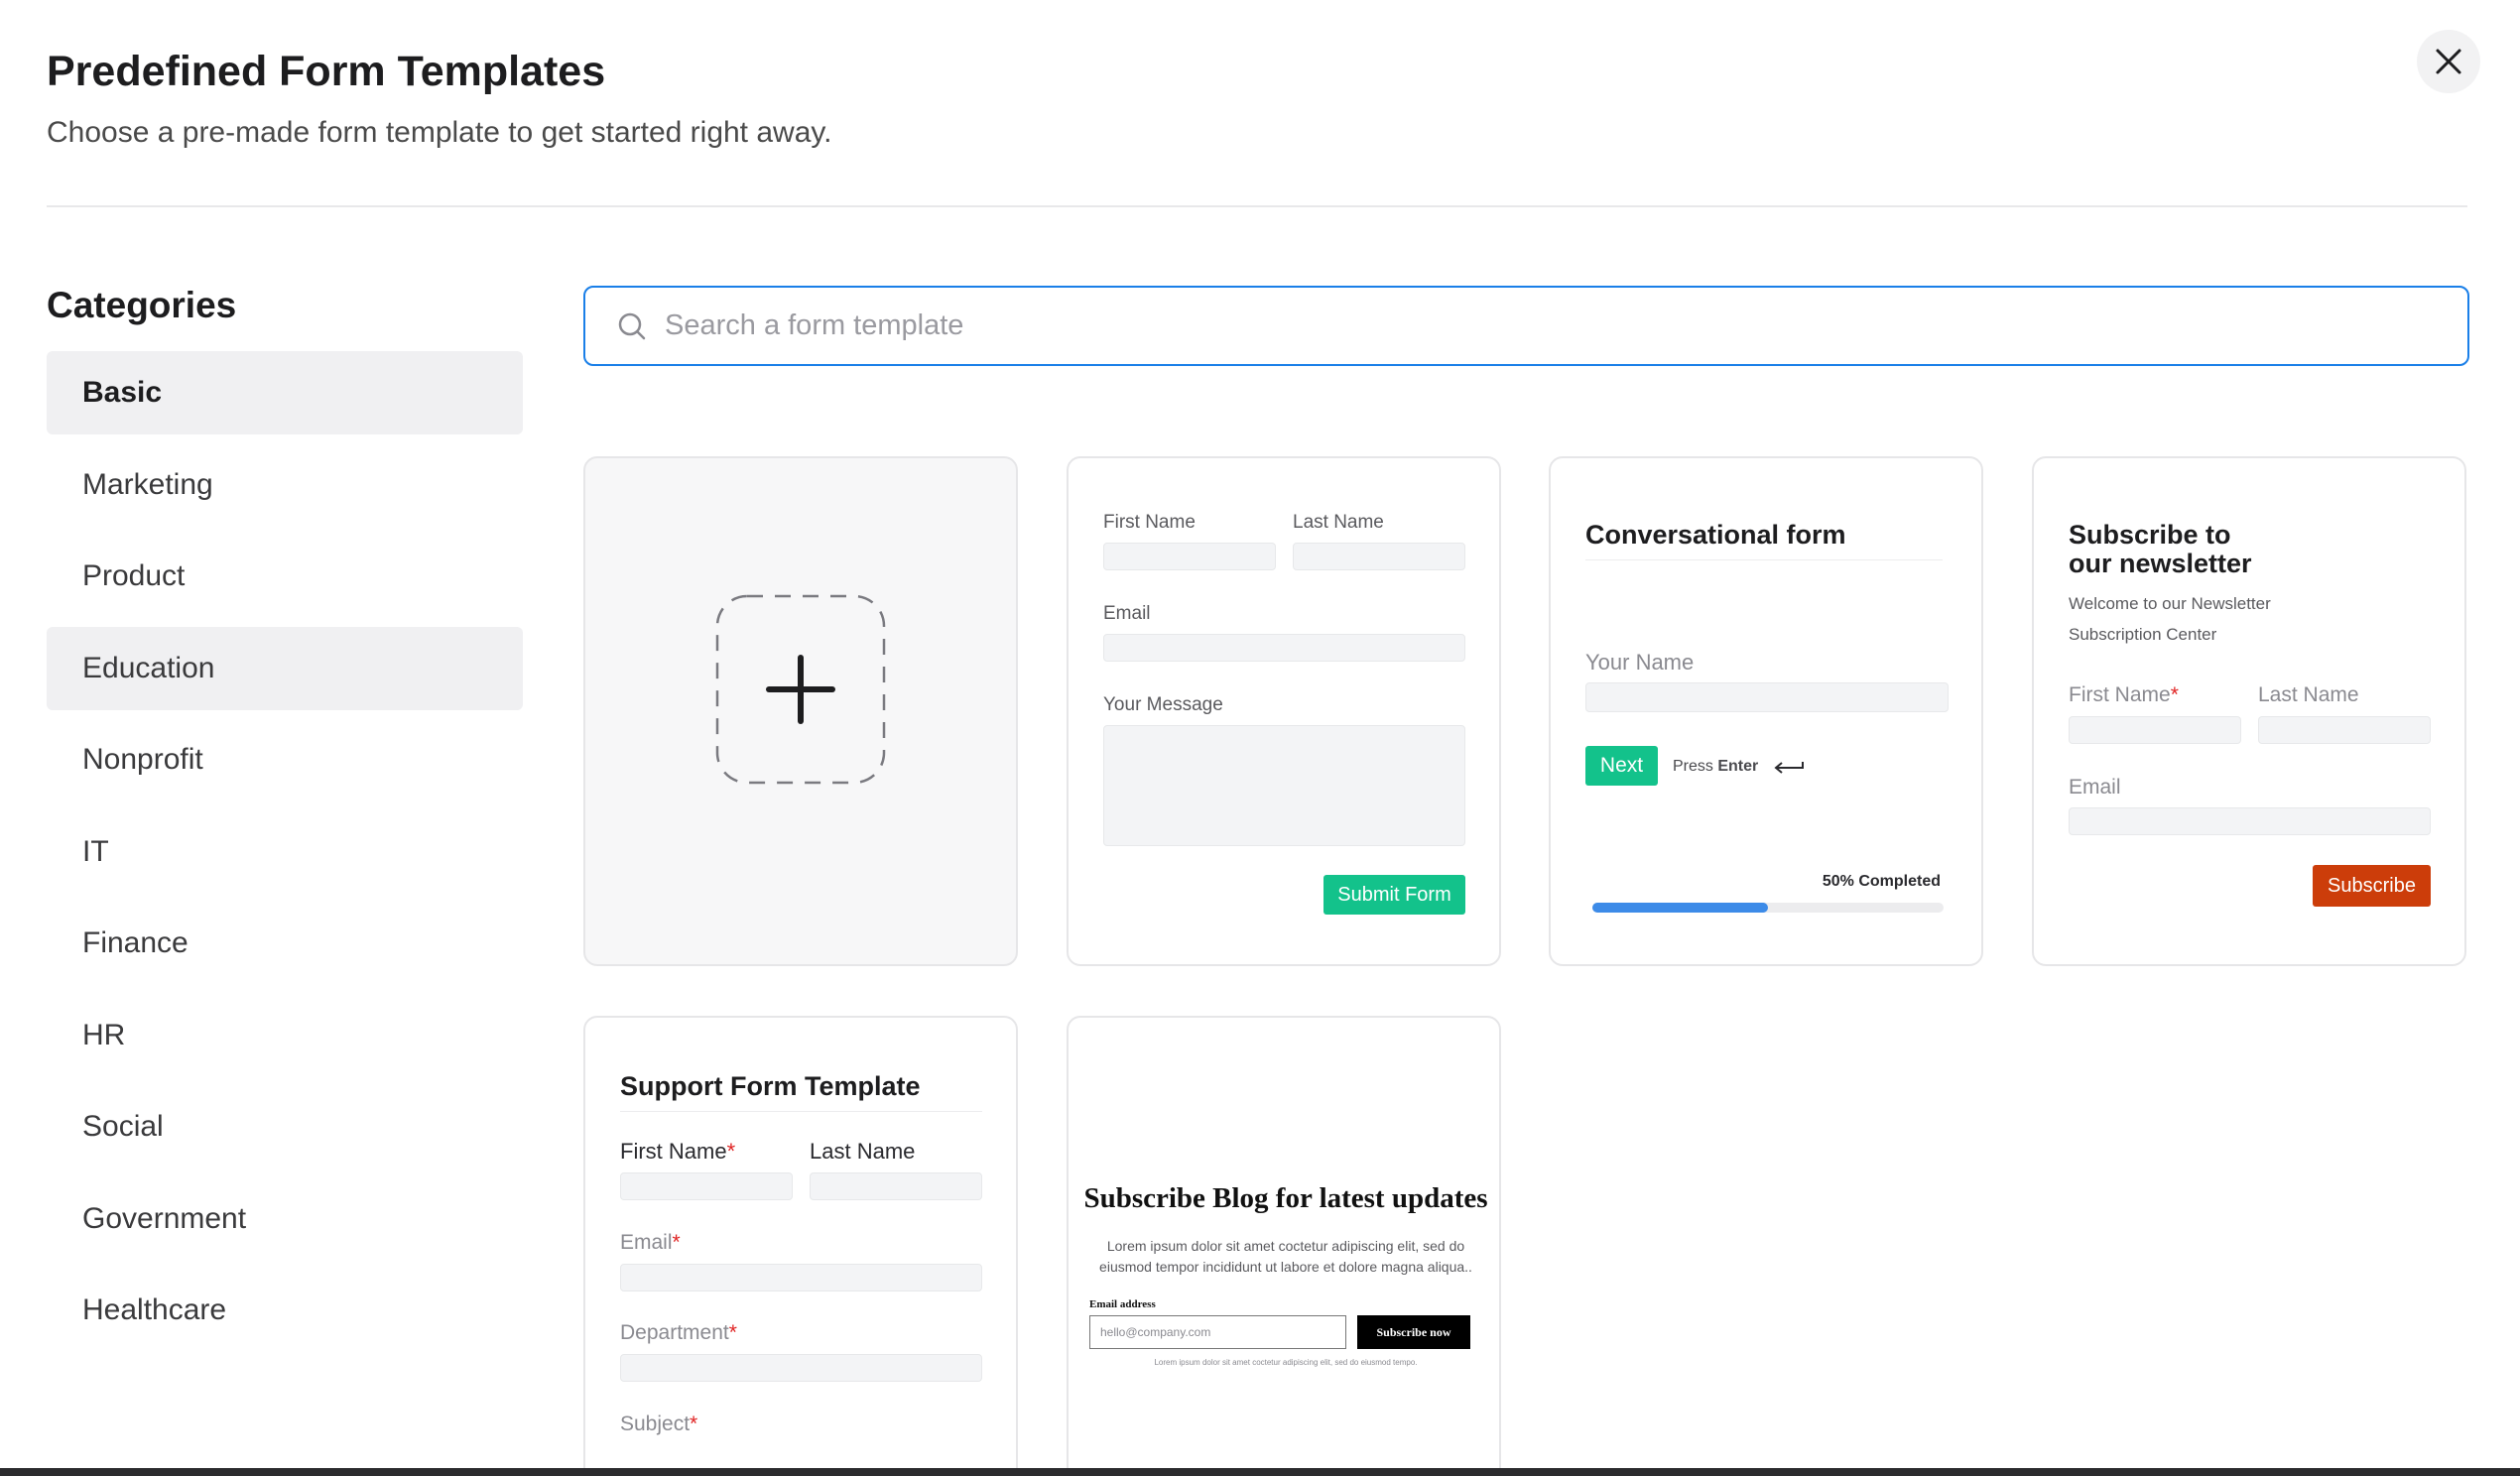 The image size is (2520, 1476). What do you see at coordinates (285, 1310) in the screenshot?
I see `category-item-healthcare: Healthcare` at bounding box center [285, 1310].